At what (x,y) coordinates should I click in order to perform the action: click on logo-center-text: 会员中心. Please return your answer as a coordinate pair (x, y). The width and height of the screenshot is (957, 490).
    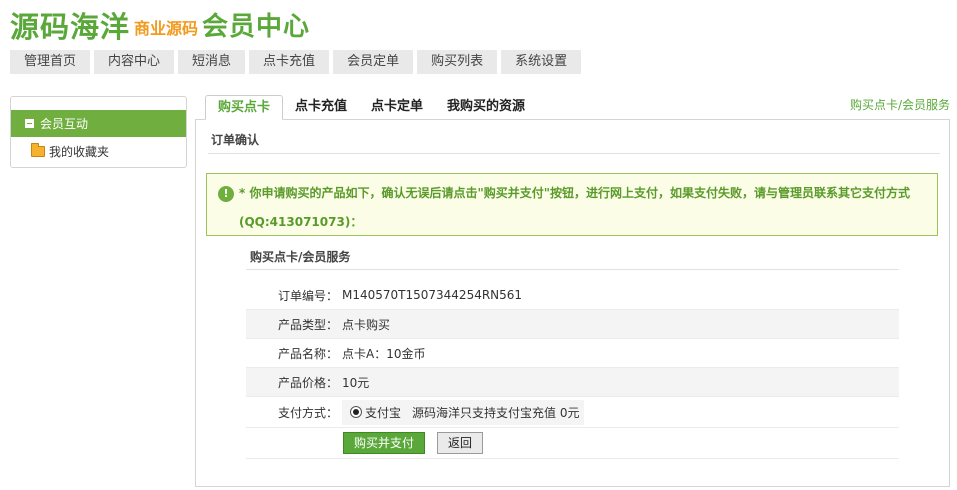
    Looking at the image, I should click on (256, 27).